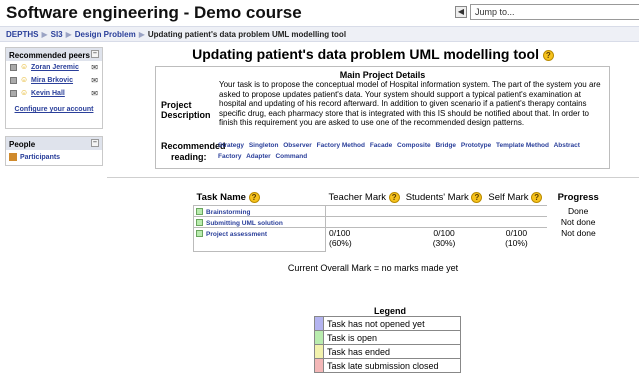 The height and width of the screenshot is (381, 639). What do you see at coordinates (57, 34) in the screenshot?
I see `breadcrumb-item-si3: SI3` at bounding box center [57, 34].